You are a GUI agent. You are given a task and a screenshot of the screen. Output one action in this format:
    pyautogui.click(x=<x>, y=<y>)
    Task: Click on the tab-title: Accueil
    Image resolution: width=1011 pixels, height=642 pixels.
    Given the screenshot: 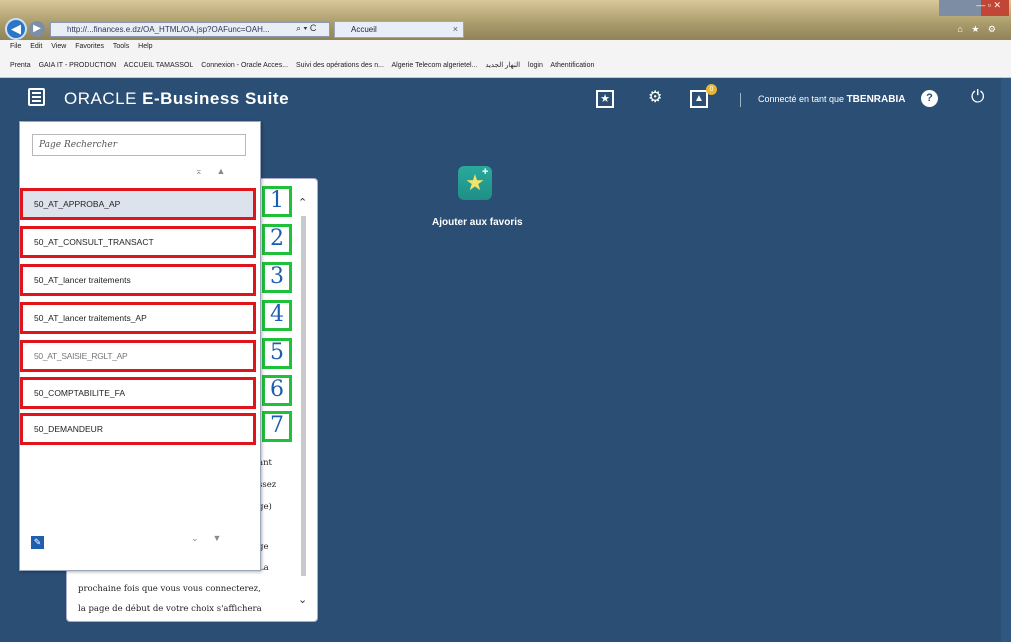 What is the action you would take?
    pyautogui.click(x=364, y=29)
    